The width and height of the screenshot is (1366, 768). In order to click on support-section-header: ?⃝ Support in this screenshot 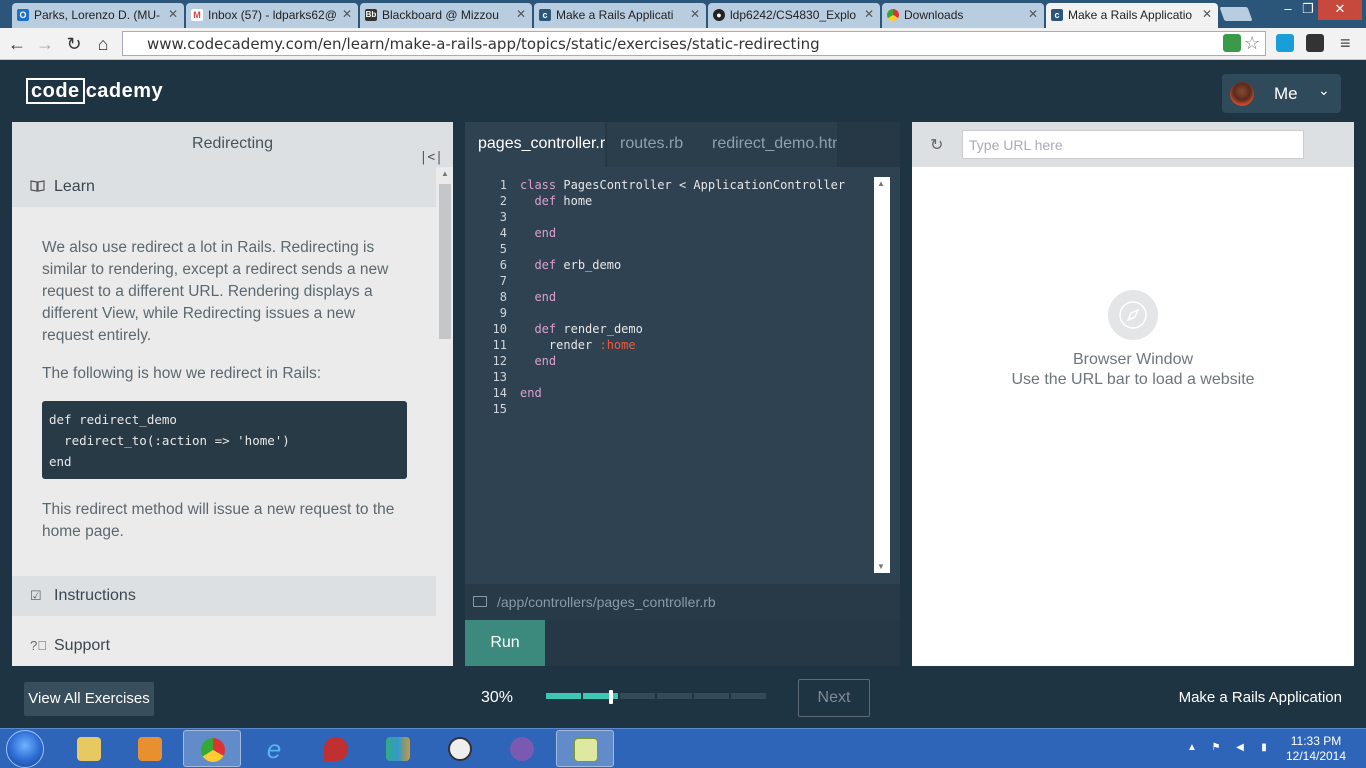, I will do `click(224, 646)`.